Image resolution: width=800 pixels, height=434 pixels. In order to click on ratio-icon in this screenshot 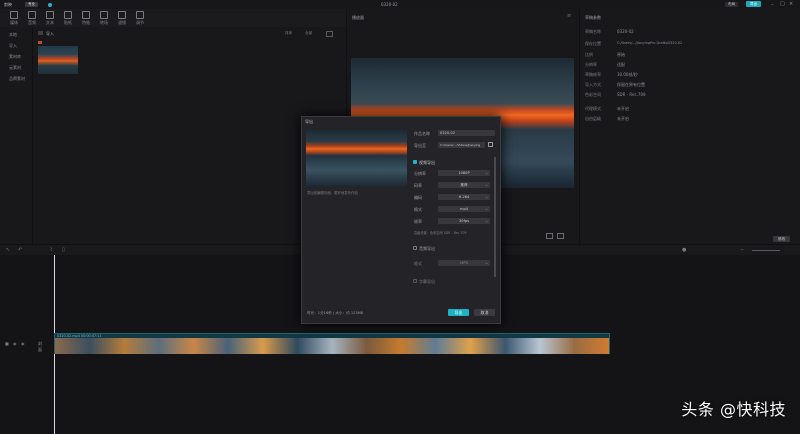, I will do `click(549, 236)`.